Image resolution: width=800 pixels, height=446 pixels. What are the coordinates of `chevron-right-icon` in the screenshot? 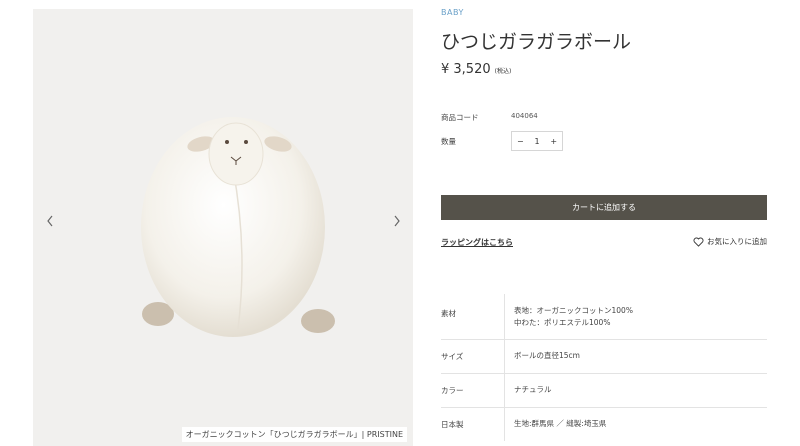 It's located at (397, 221).